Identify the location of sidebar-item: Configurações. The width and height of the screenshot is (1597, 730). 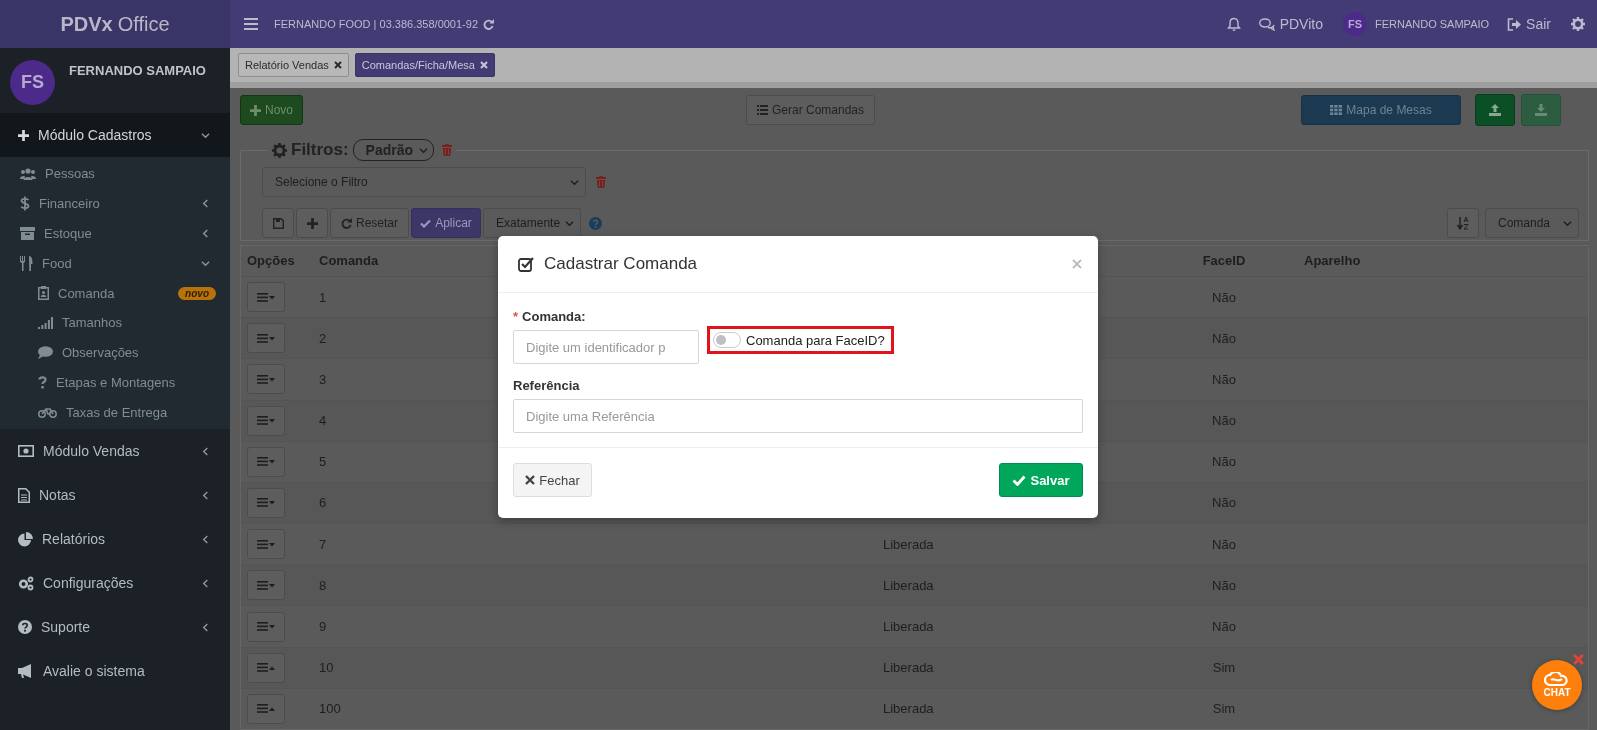
(115, 583).